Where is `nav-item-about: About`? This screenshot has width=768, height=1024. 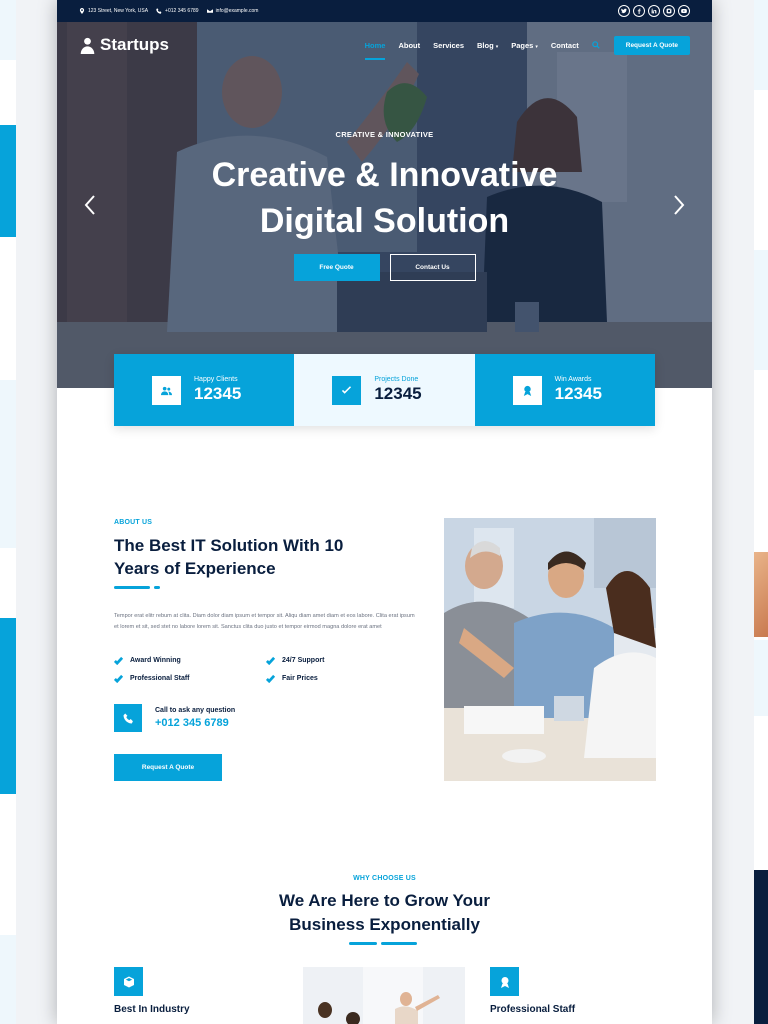
nav-item-about: About is located at coordinates (409, 45).